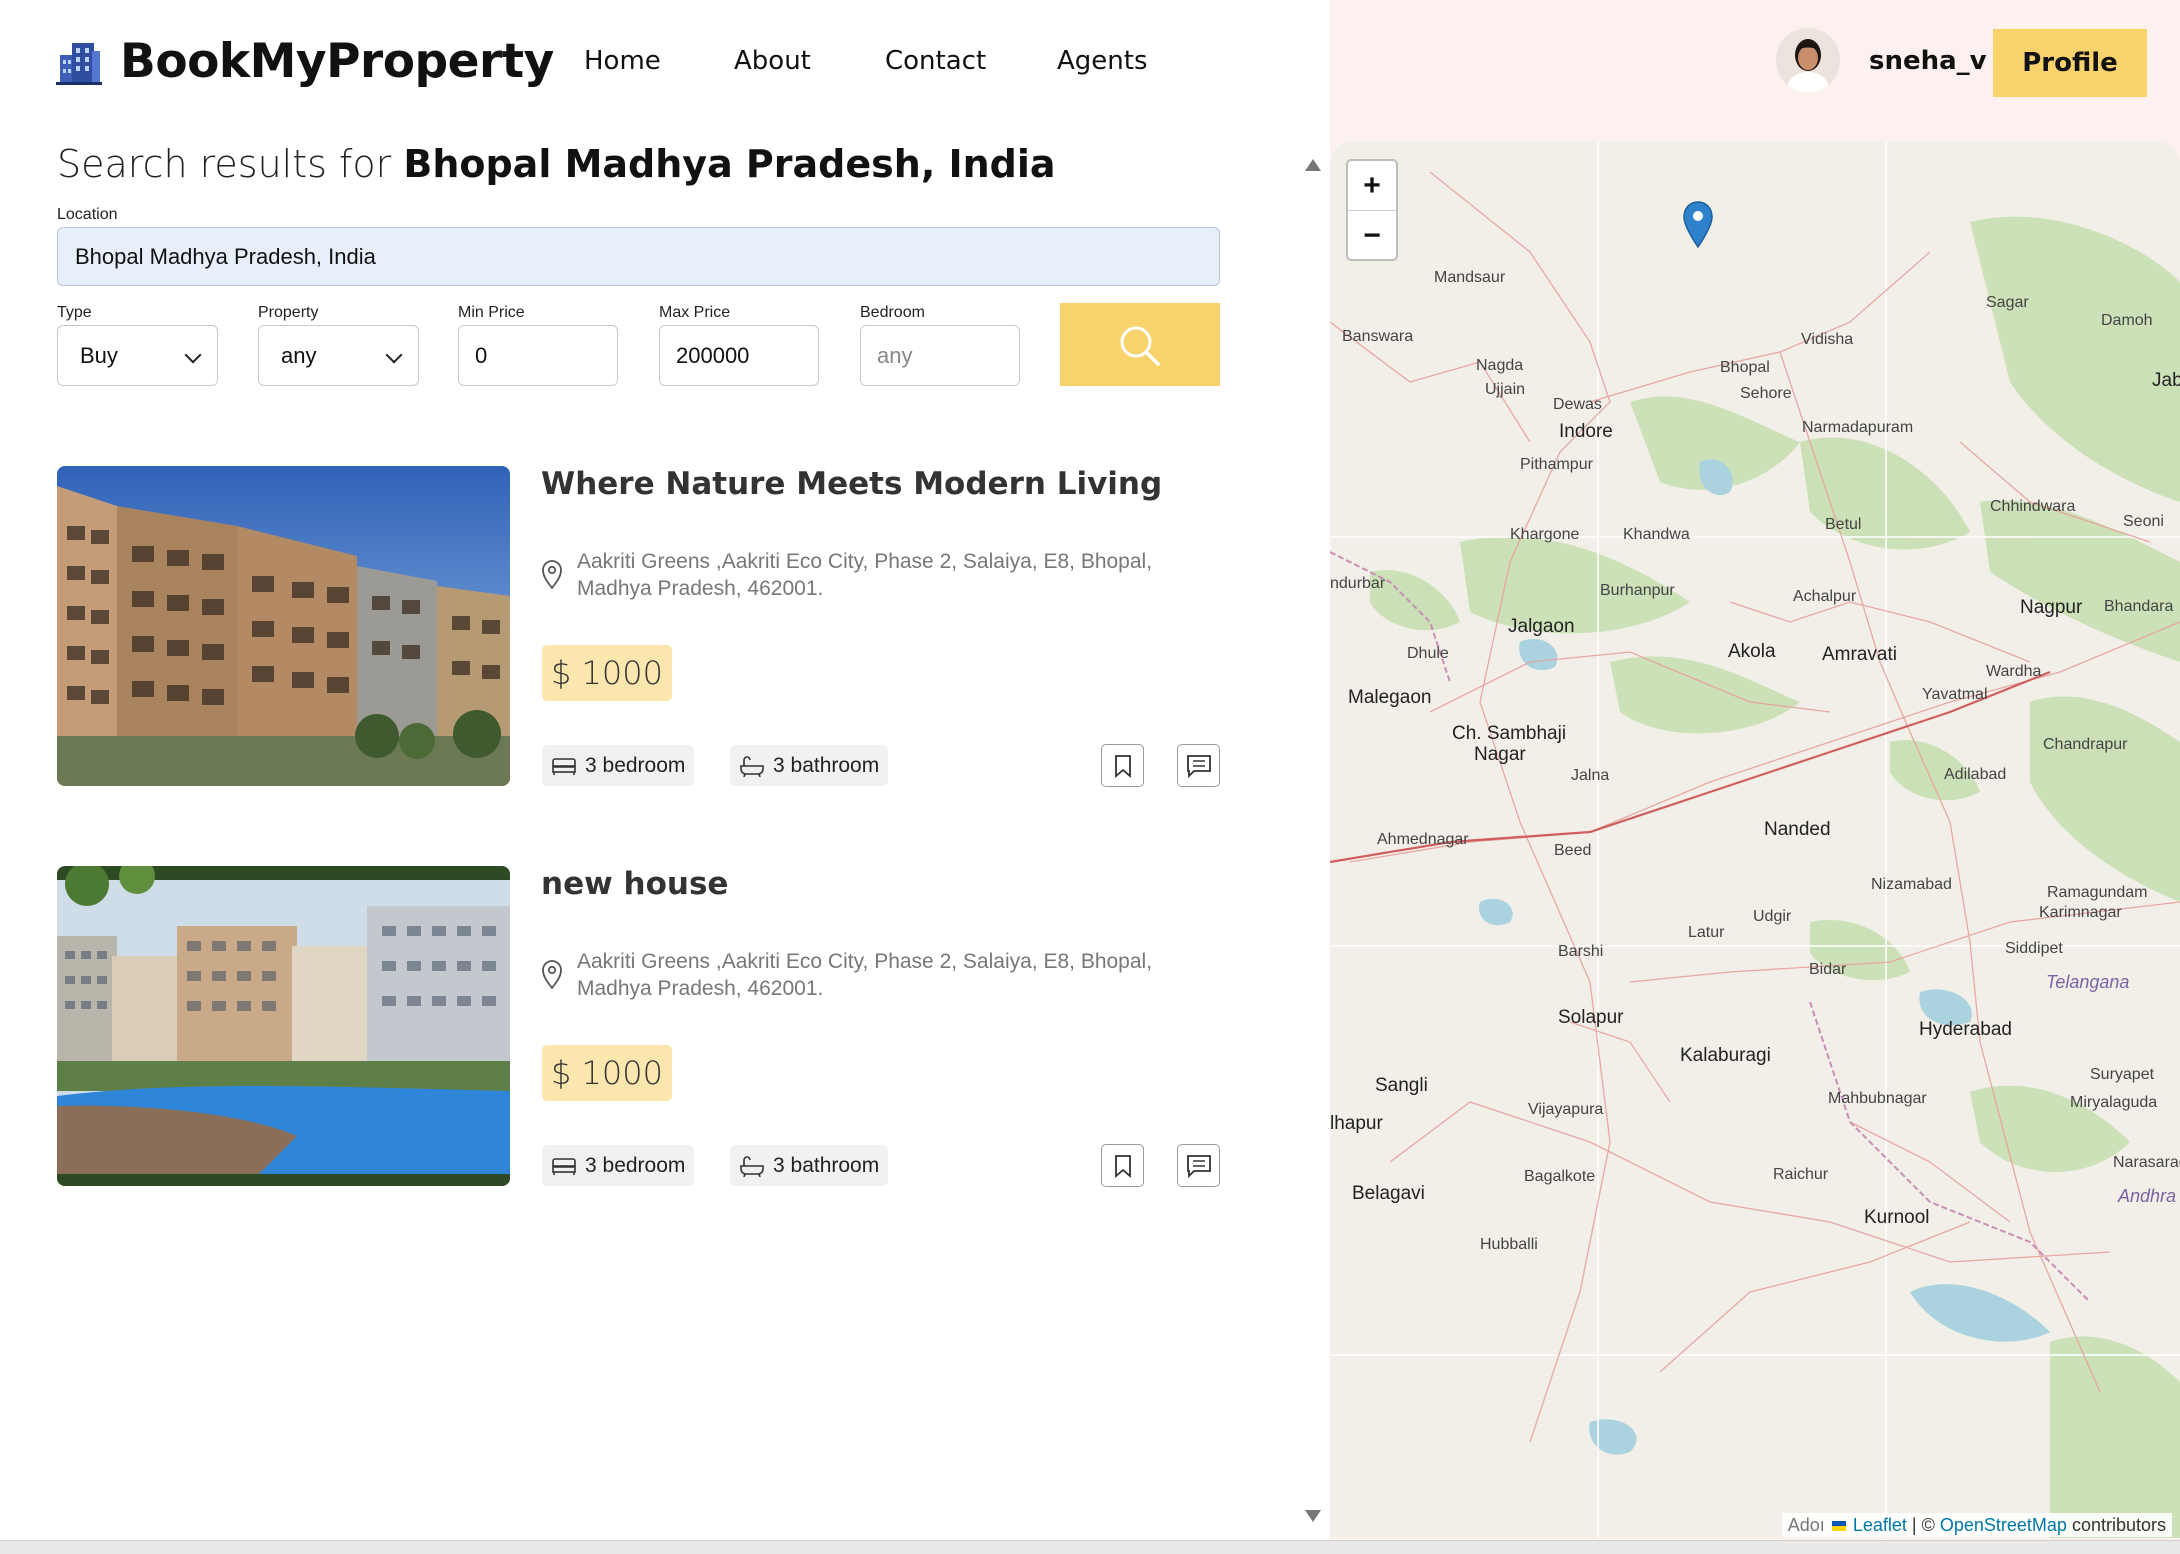 The width and height of the screenshot is (2180, 1554). Describe the element at coordinates (1843, 524) in the screenshot. I see `map-place-label: Betul` at that location.